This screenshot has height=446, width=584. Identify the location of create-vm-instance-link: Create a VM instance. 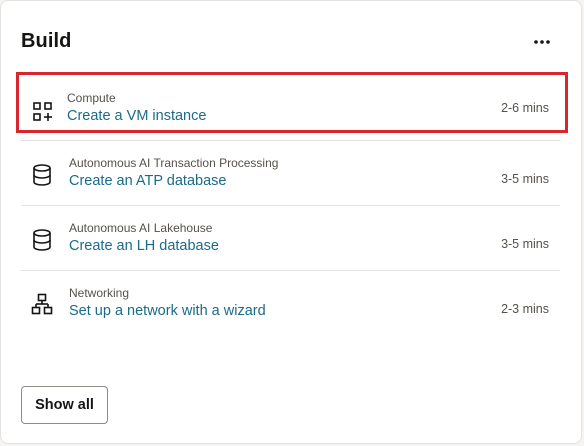
(136, 116).